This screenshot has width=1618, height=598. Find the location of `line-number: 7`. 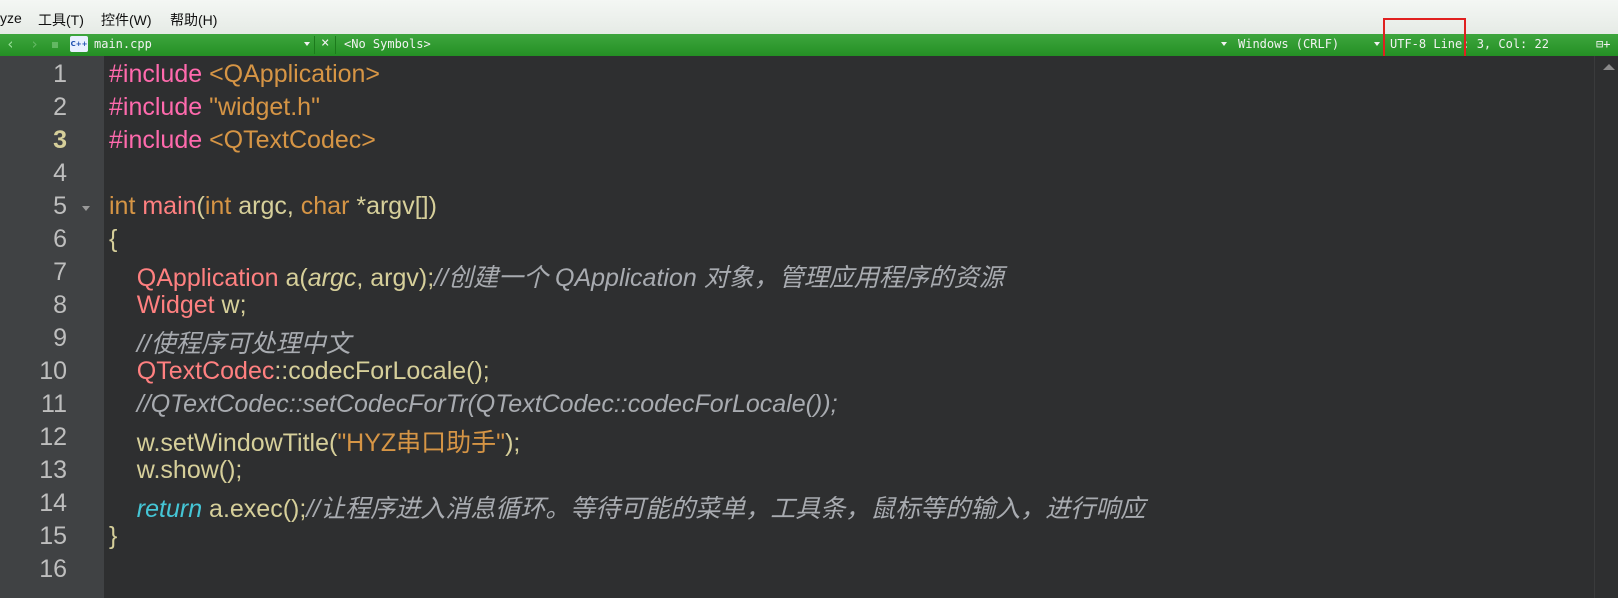

line-number: 7 is located at coordinates (60, 272).